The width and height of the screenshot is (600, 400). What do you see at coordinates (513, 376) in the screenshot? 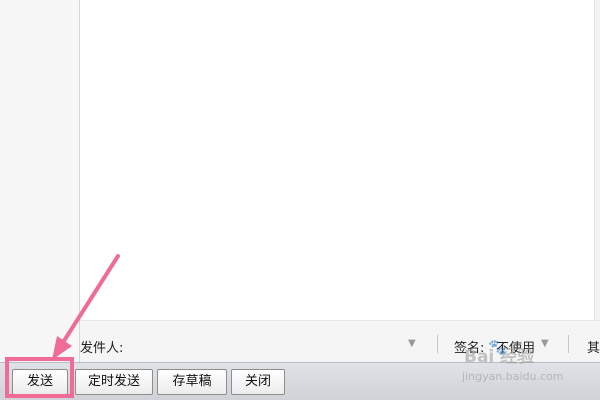
I see `watermark-url: jingyan.baidu.com` at bounding box center [513, 376].